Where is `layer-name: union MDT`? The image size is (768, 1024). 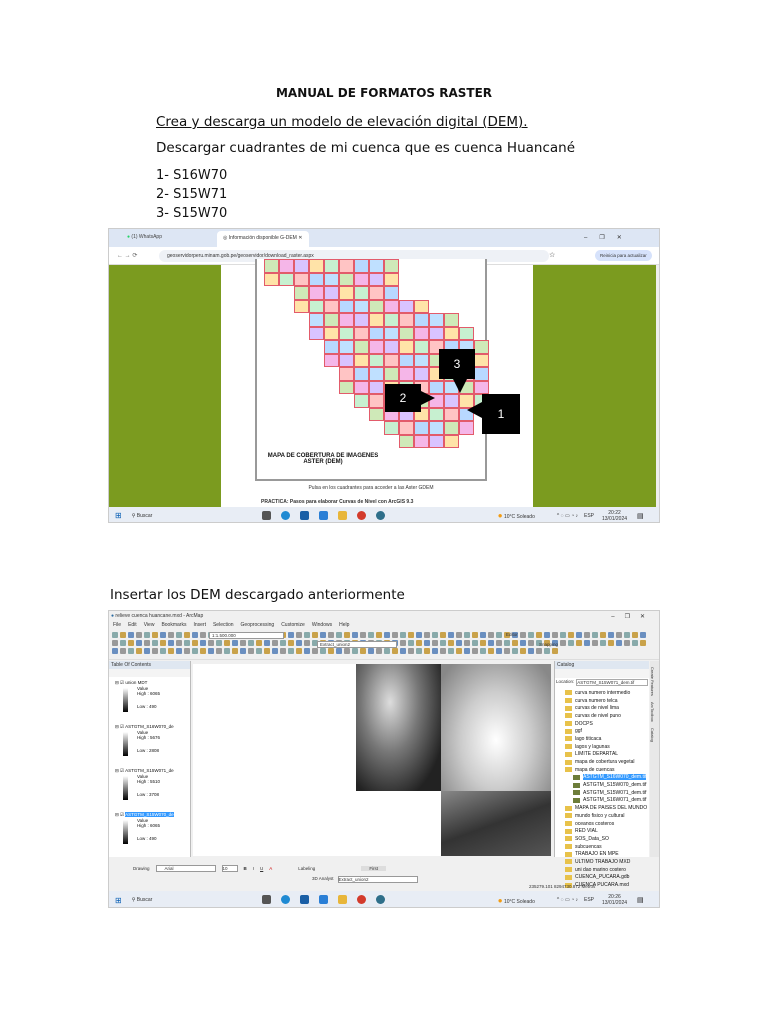
layer-name: union MDT is located at coordinates (136, 682).